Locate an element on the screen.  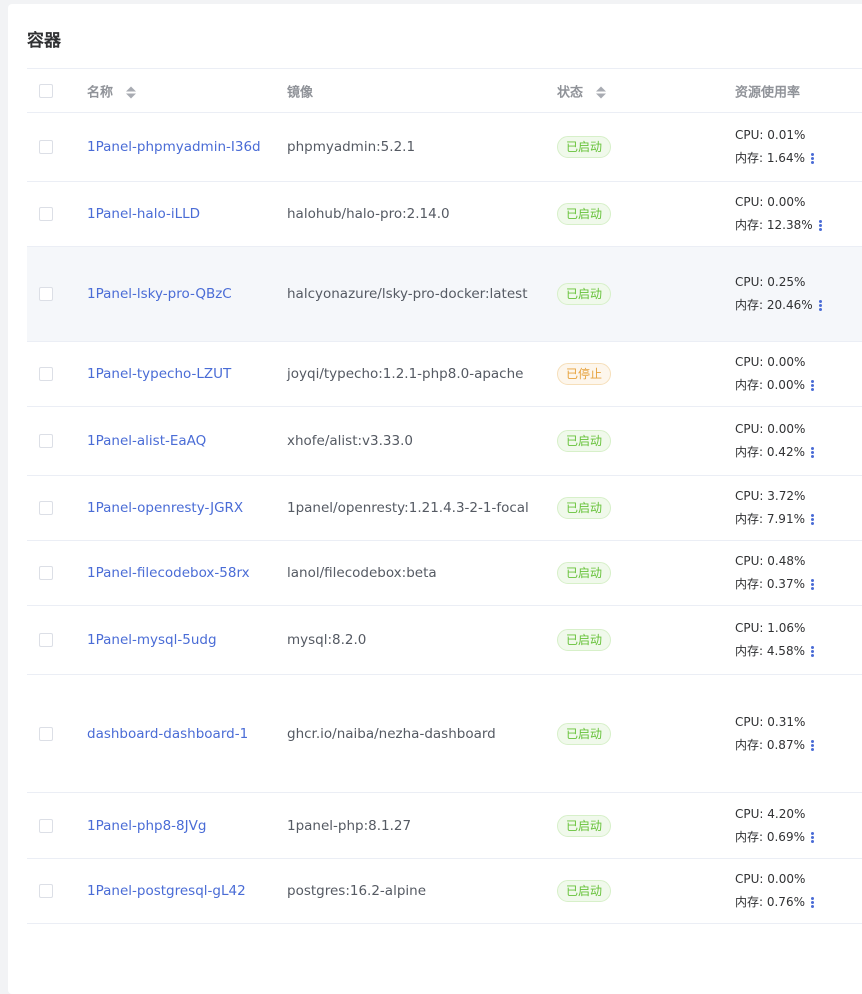
memory-usage-line: 内存: 12.38% is located at coordinates (778, 225).